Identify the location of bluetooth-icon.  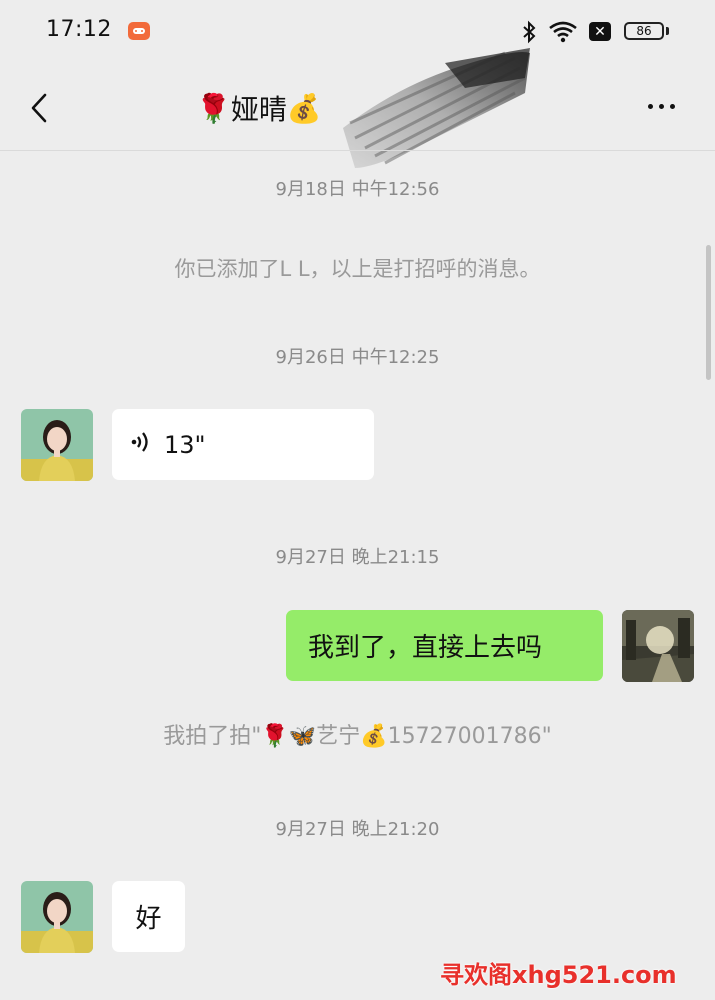
(529, 34).